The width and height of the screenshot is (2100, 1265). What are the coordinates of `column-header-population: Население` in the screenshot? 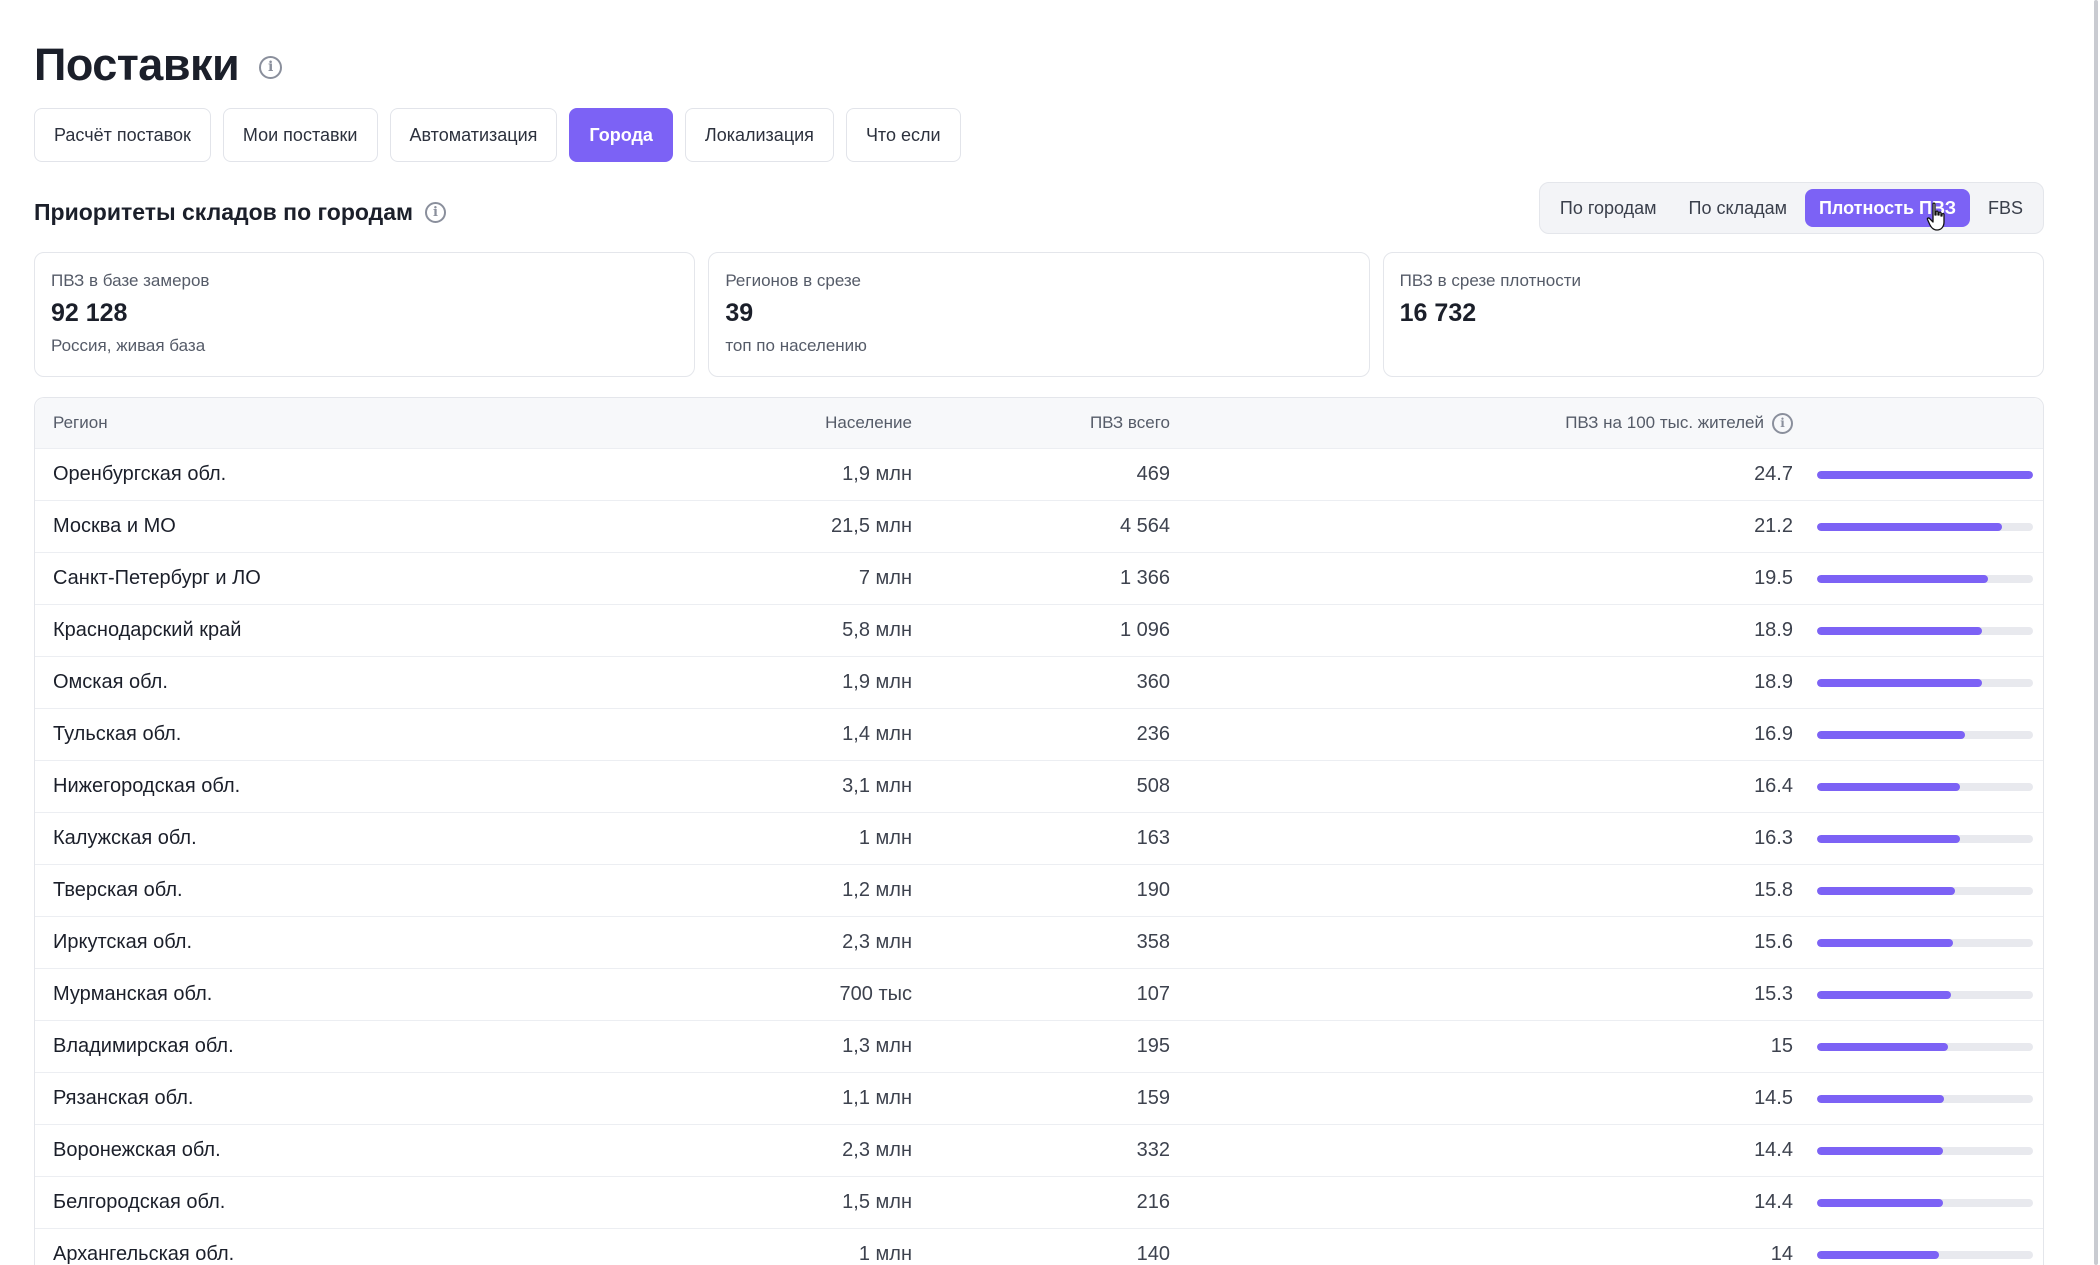 It's located at (773, 423).